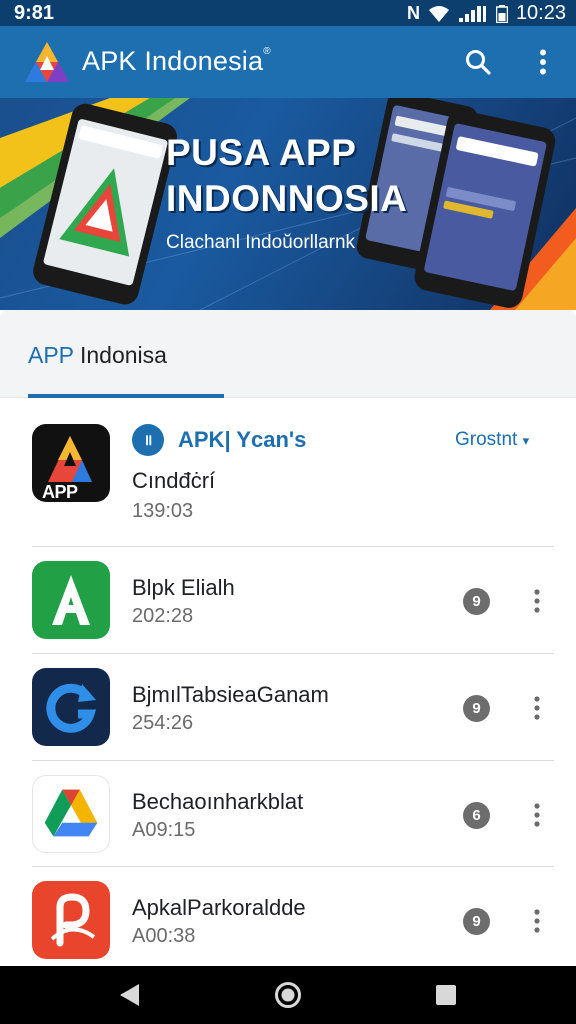 This screenshot has height=1024, width=576. I want to click on banner-title-line1: PUSA APP, so click(261, 152).